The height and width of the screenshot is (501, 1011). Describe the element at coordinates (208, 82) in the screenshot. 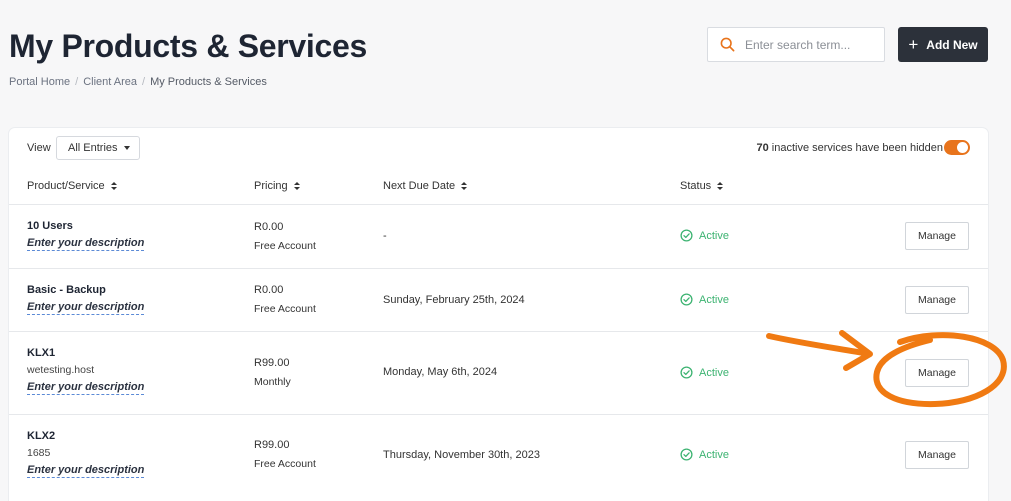

I see `breadcrumb-current: My Products & Services` at that location.